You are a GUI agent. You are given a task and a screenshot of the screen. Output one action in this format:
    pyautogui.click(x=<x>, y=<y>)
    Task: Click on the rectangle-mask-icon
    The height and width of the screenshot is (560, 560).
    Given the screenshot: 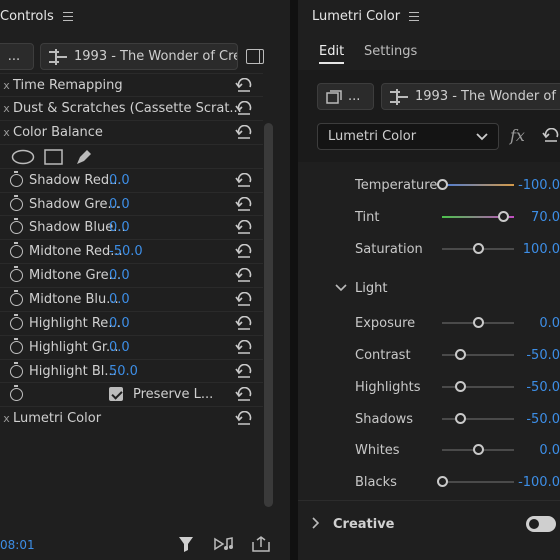 What is the action you would take?
    pyautogui.click(x=54, y=157)
    